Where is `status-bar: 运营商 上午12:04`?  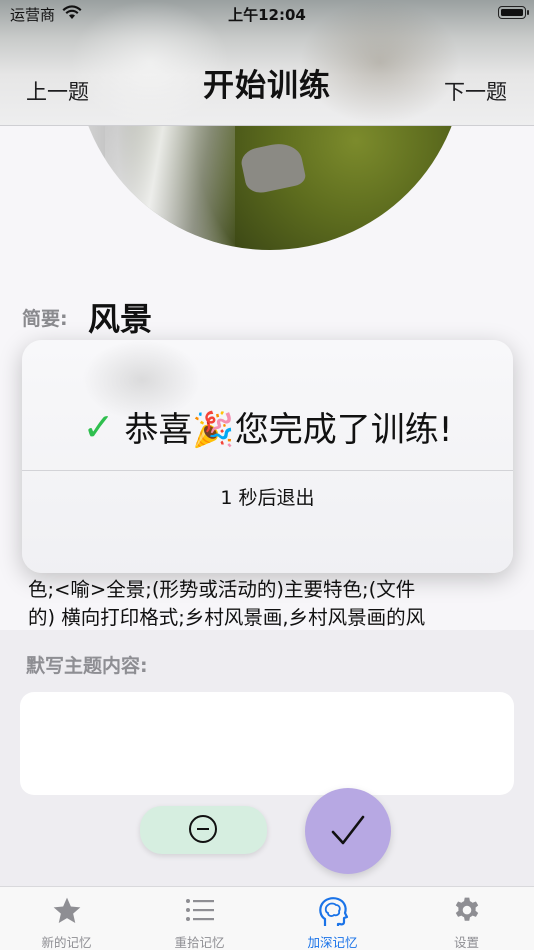
status-bar: 运营商 上午12:04 is located at coordinates (267, 14).